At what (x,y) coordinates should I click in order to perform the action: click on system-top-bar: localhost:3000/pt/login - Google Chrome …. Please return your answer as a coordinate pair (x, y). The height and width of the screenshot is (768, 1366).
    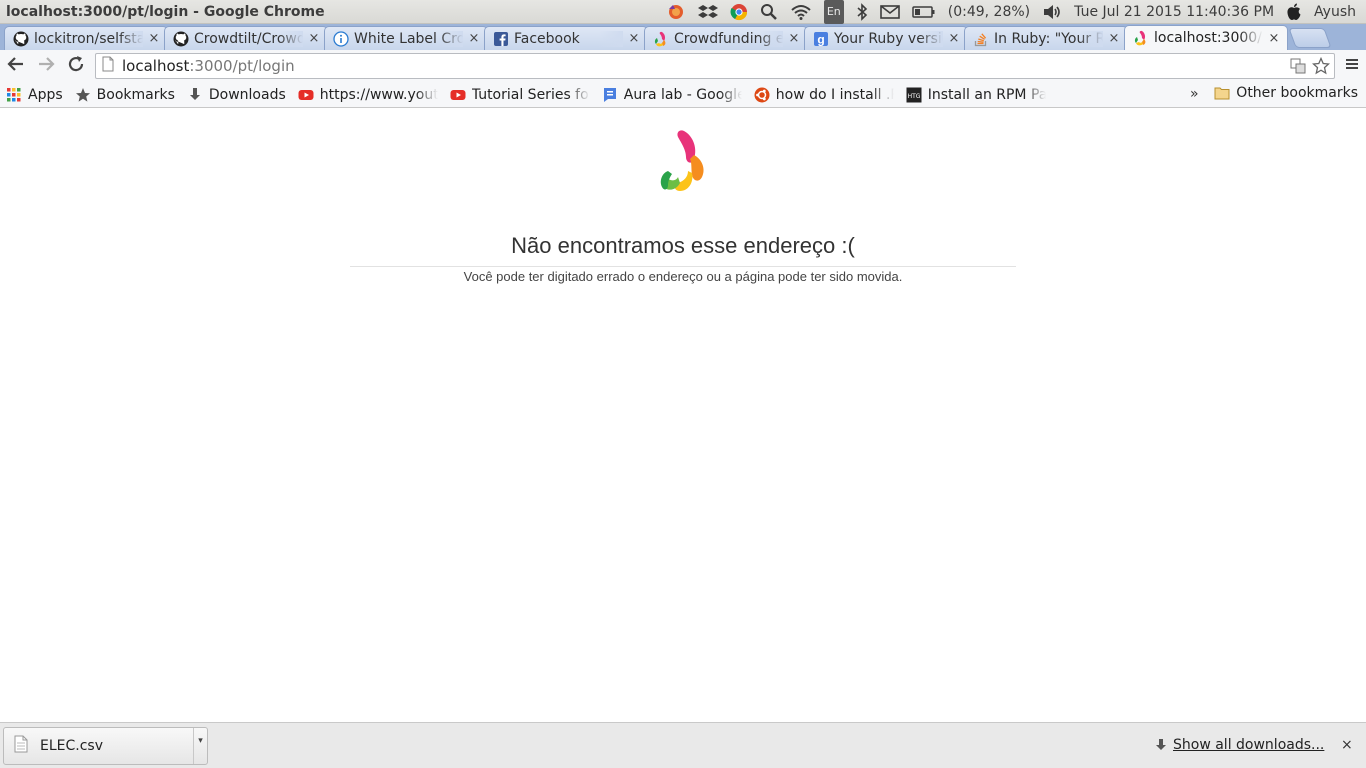
    Looking at the image, I should click on (683, 12).